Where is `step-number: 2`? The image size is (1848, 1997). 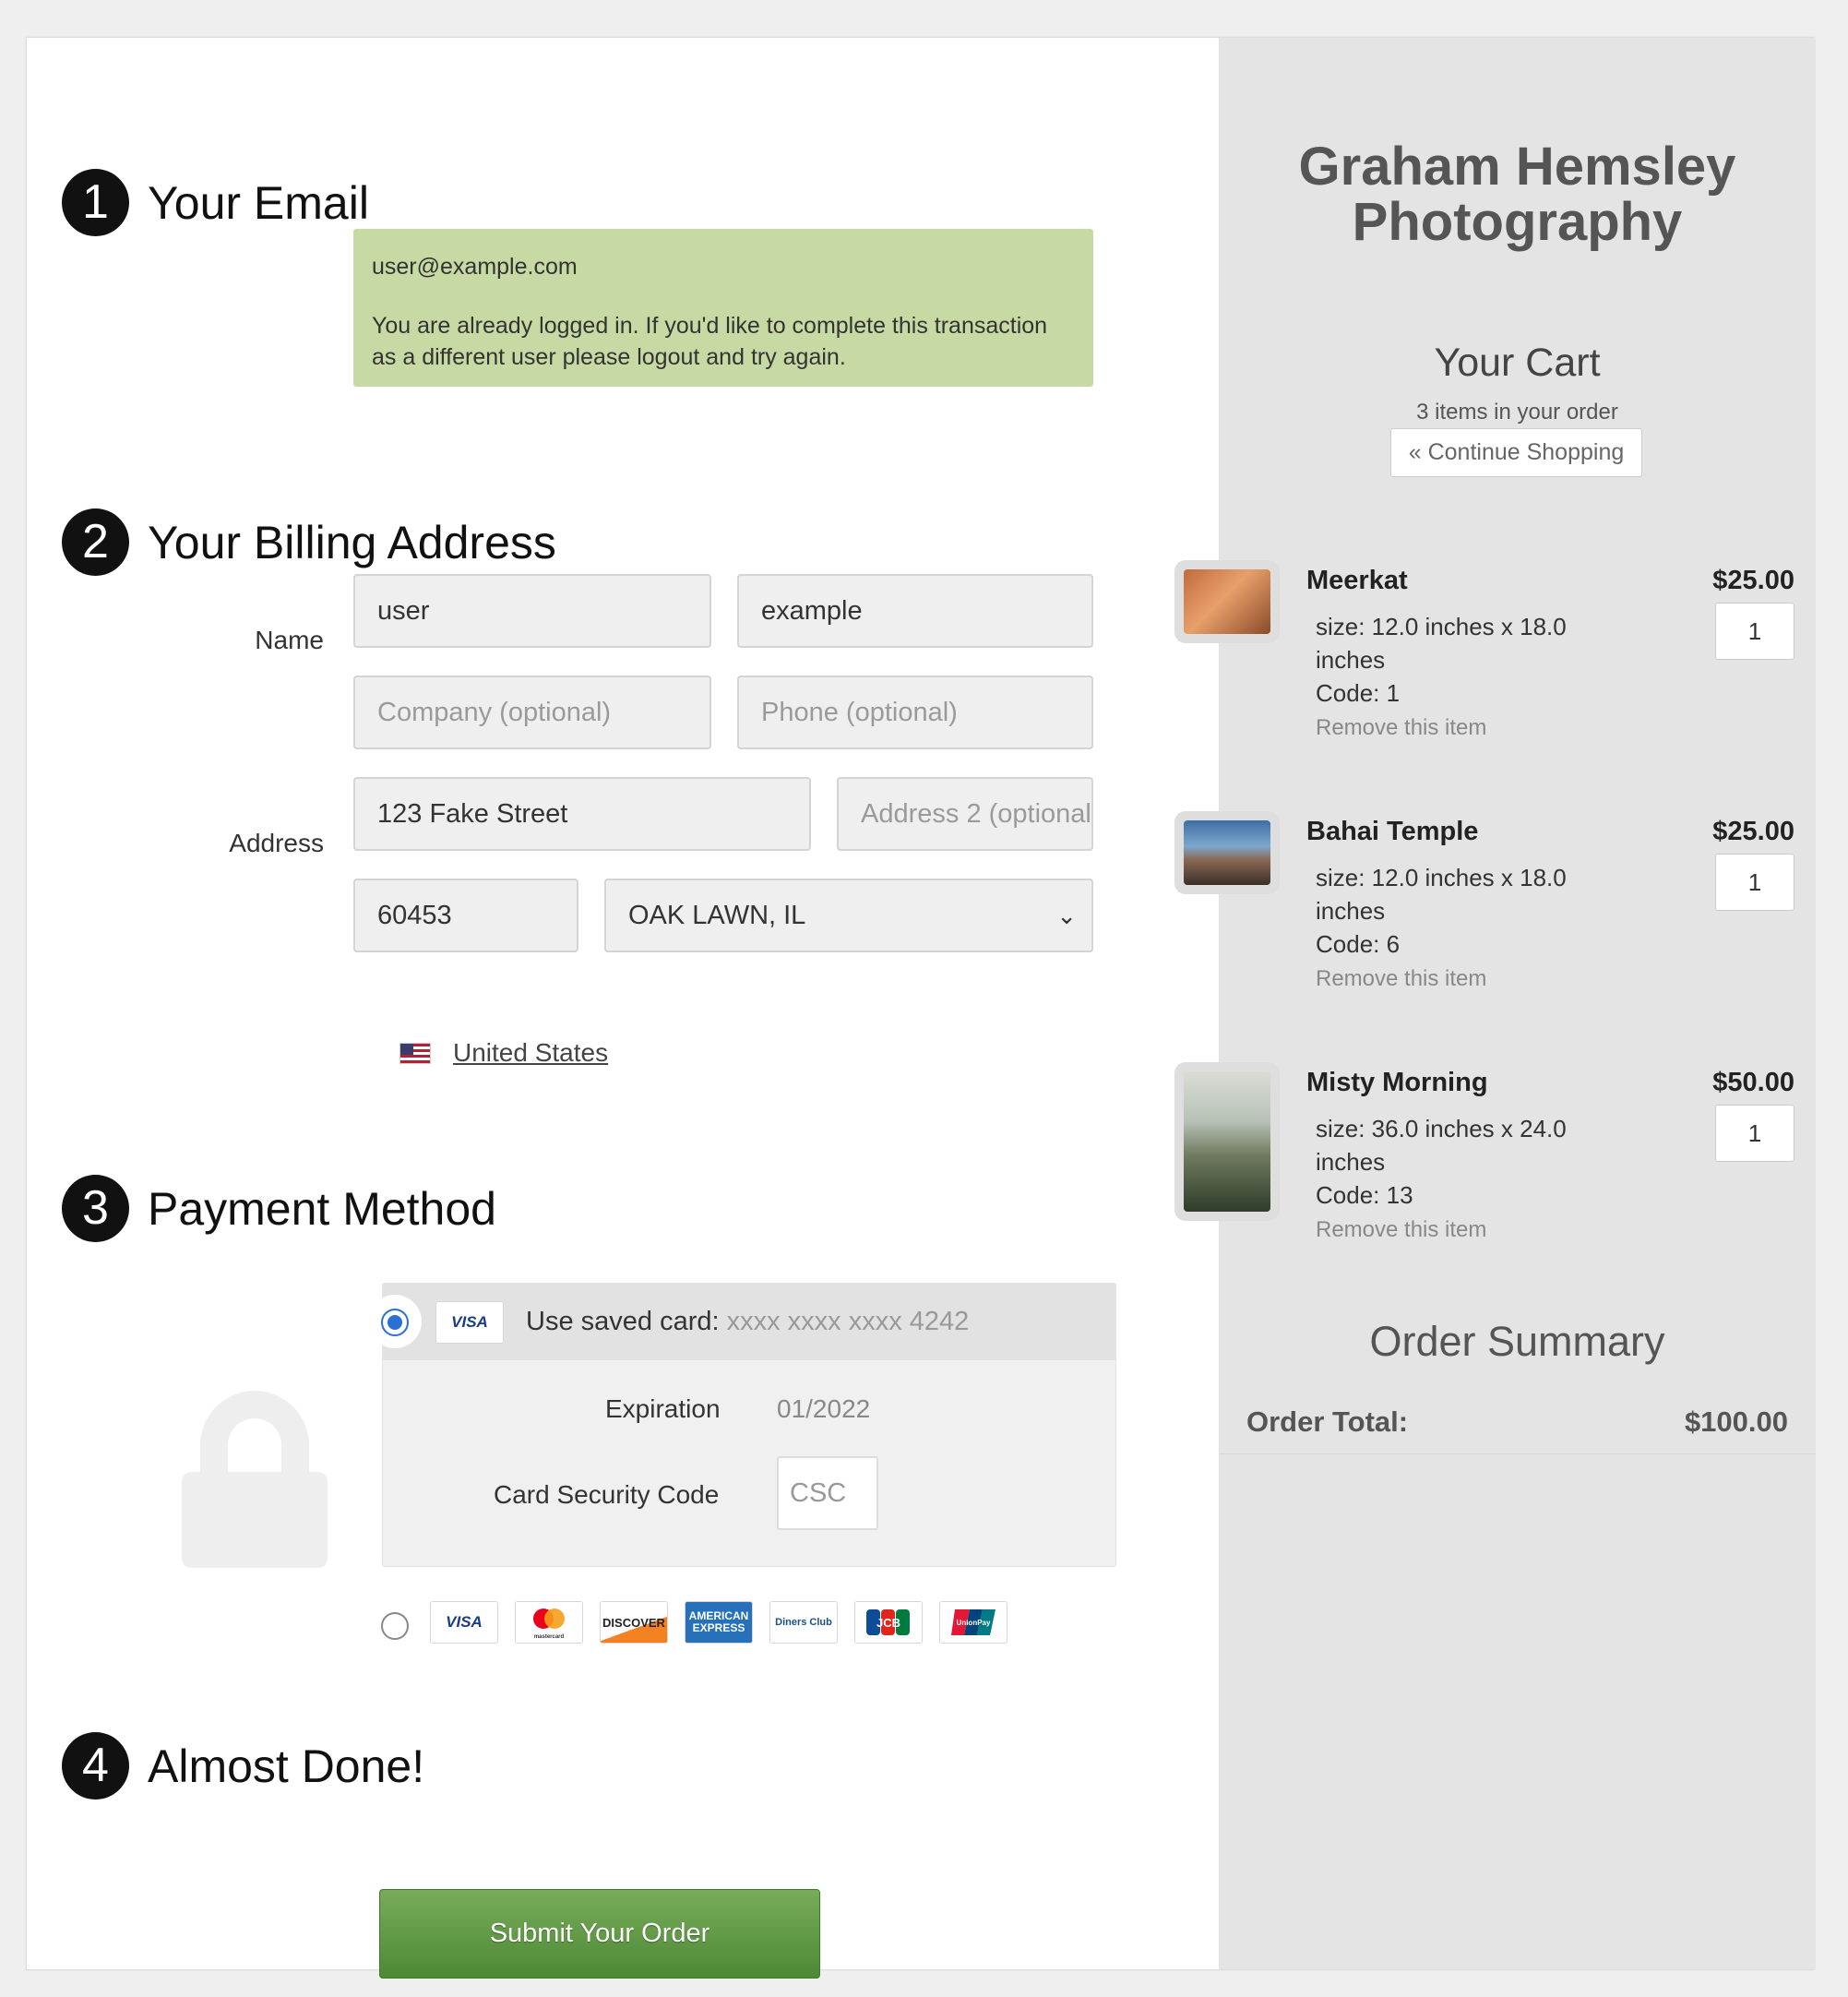 step-number: 2 is located at coordinates (95, 542).